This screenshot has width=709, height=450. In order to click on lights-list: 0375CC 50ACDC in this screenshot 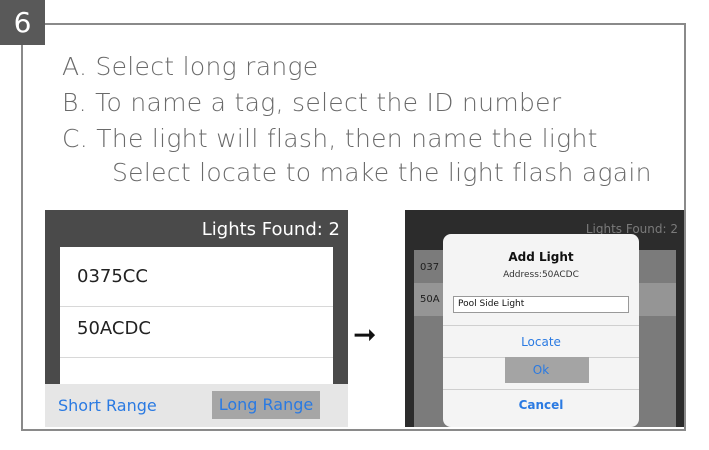, I will do `click(196, 315)`.